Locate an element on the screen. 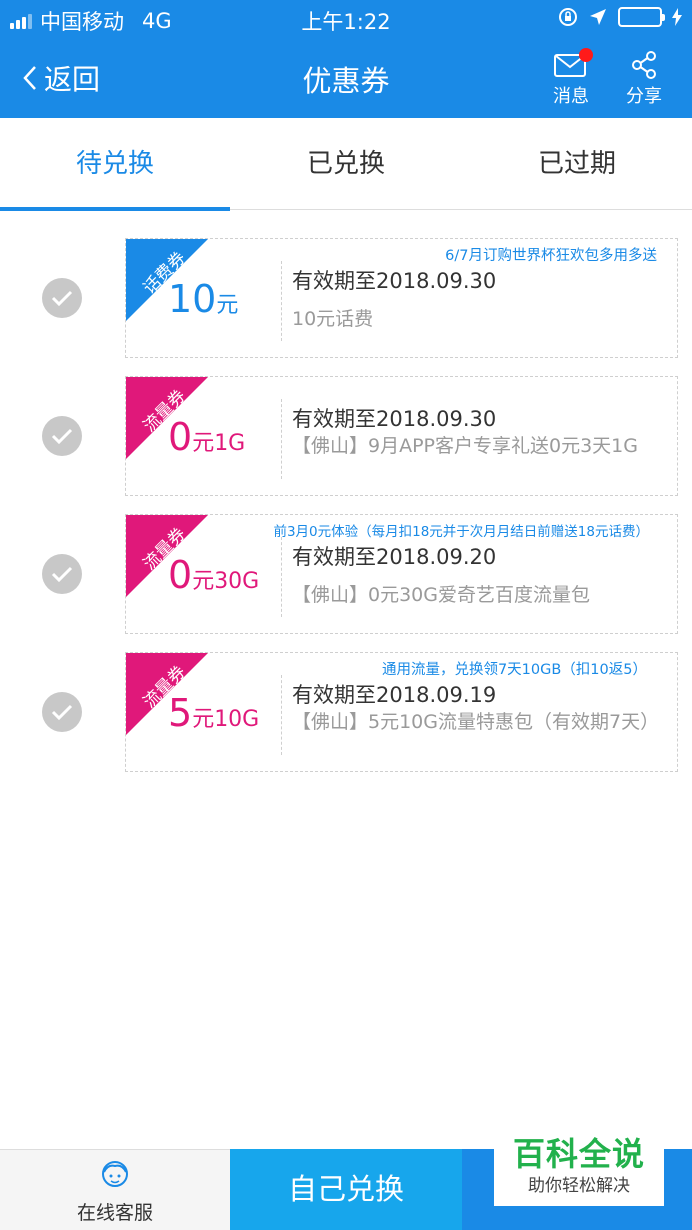 The height and width of the screenshot is (1230, 692). messages-label: 消息 is located at coordinates (571, 96).